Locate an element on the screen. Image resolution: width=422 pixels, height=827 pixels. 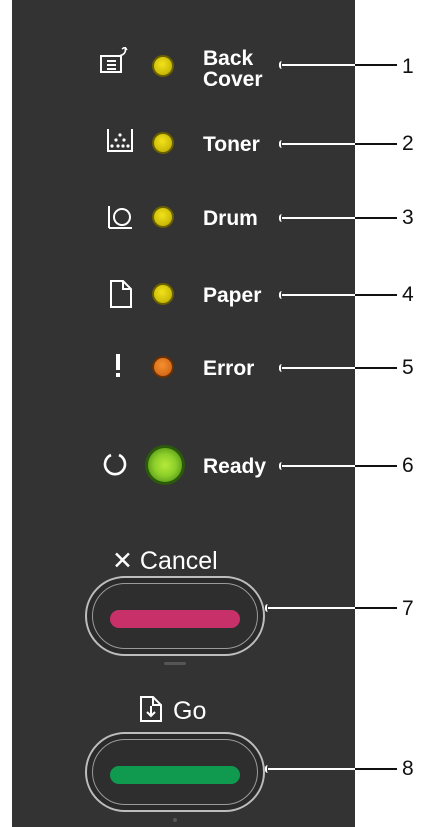
leader-line-8-out is located at coordinates (376, 769).